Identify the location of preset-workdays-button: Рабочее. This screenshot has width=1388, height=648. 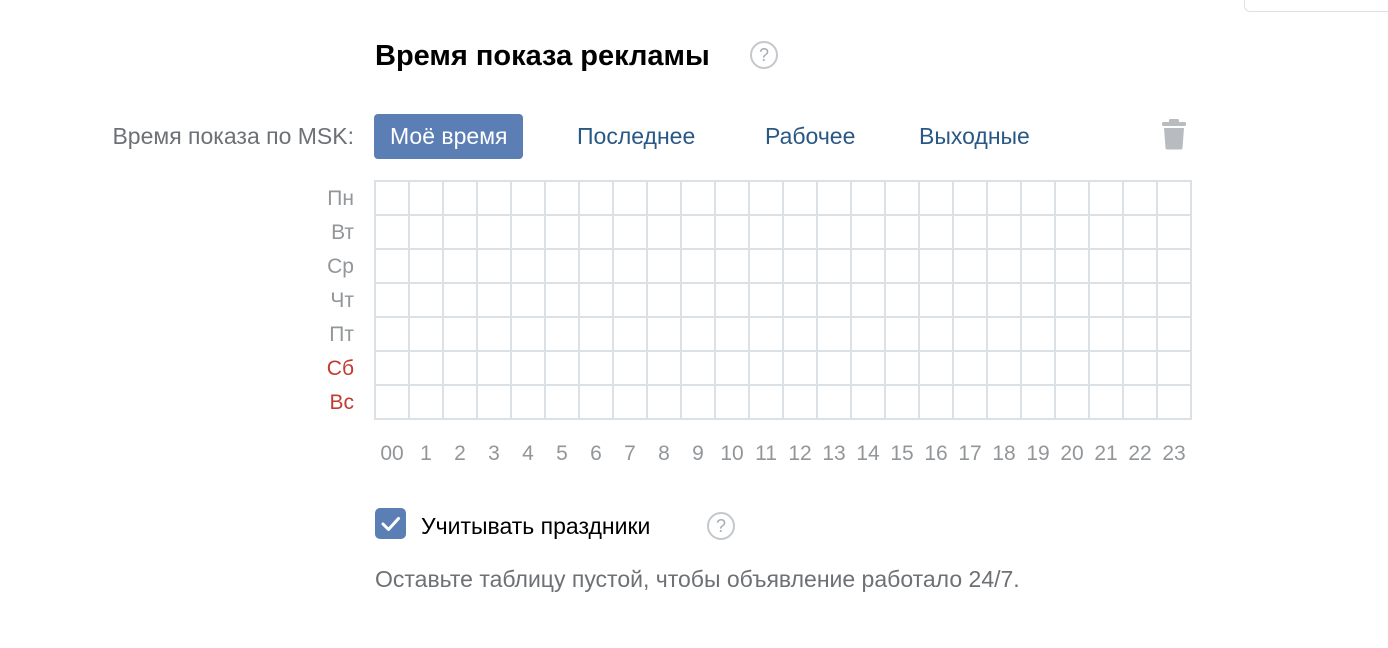
(810, 136).